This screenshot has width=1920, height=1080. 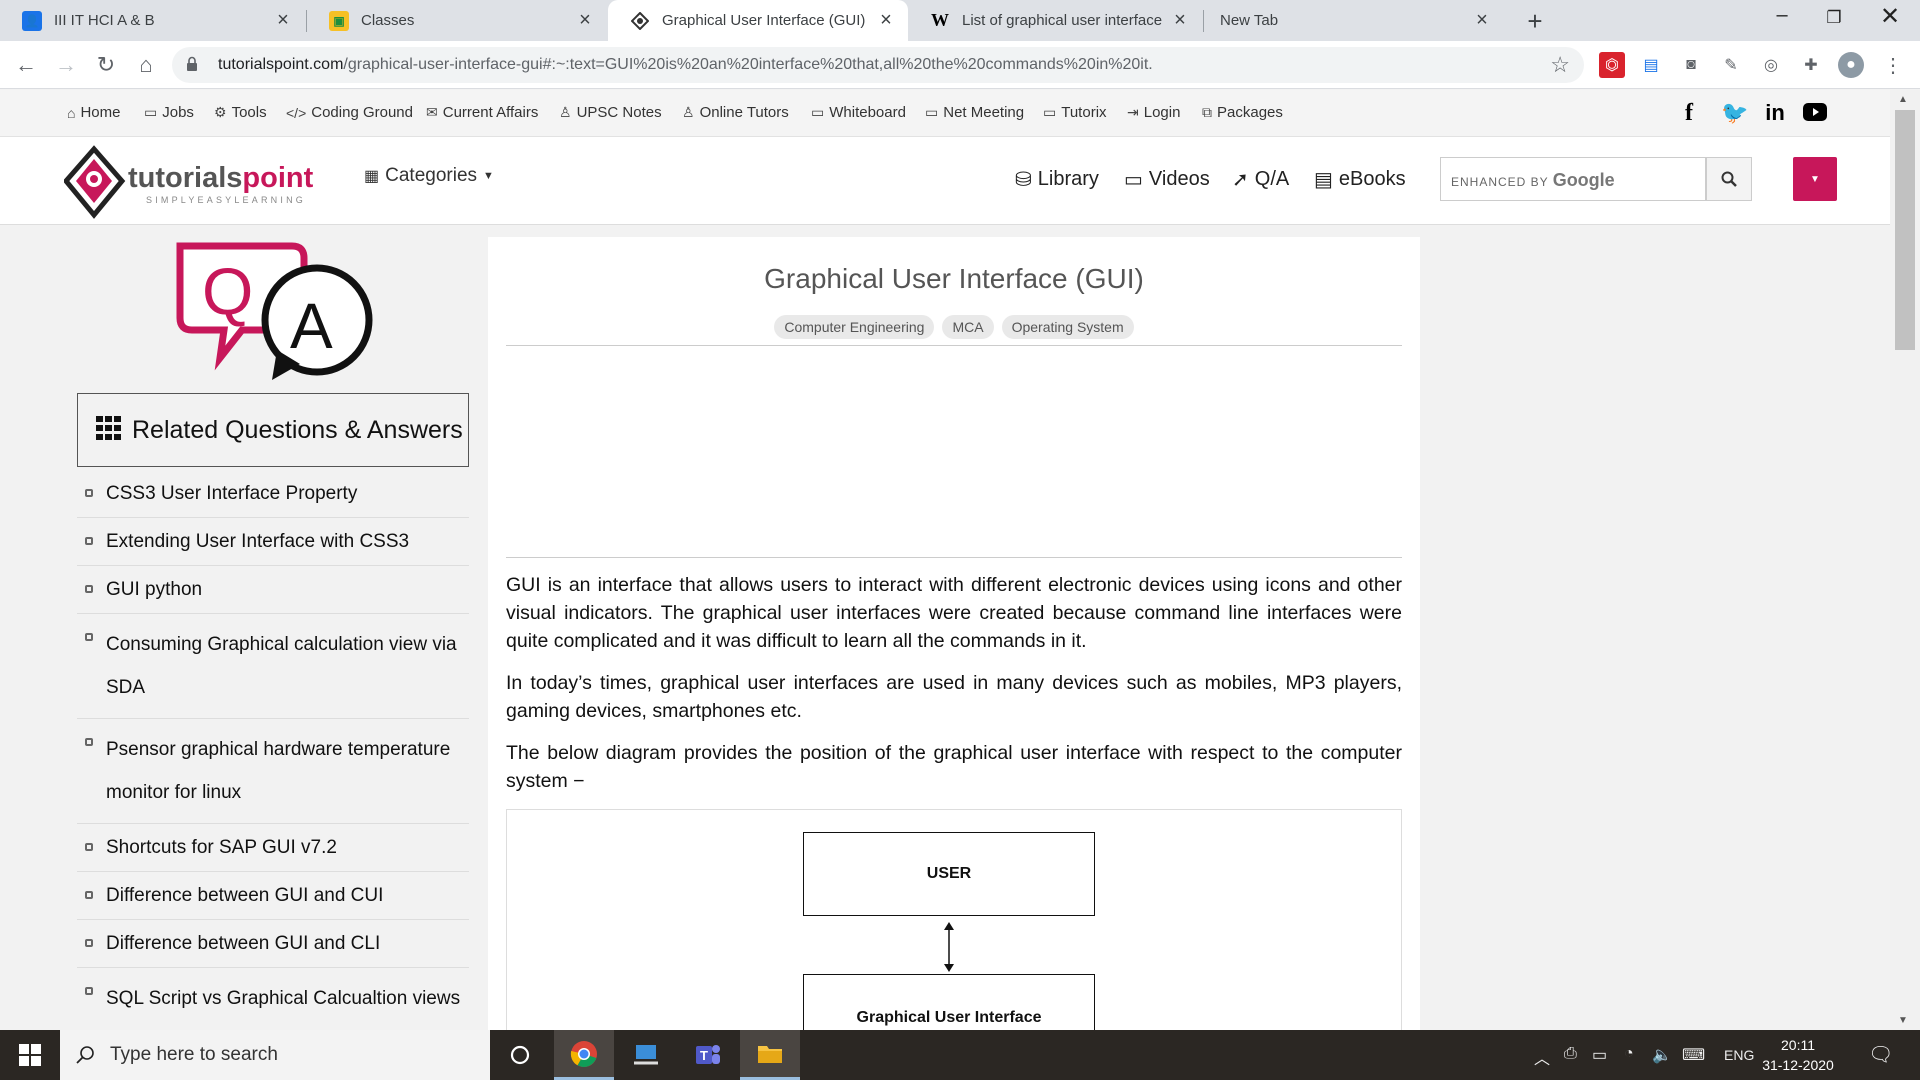 I want to click on nav-tools: ⚙ Tools, so click(x=240, y=112).